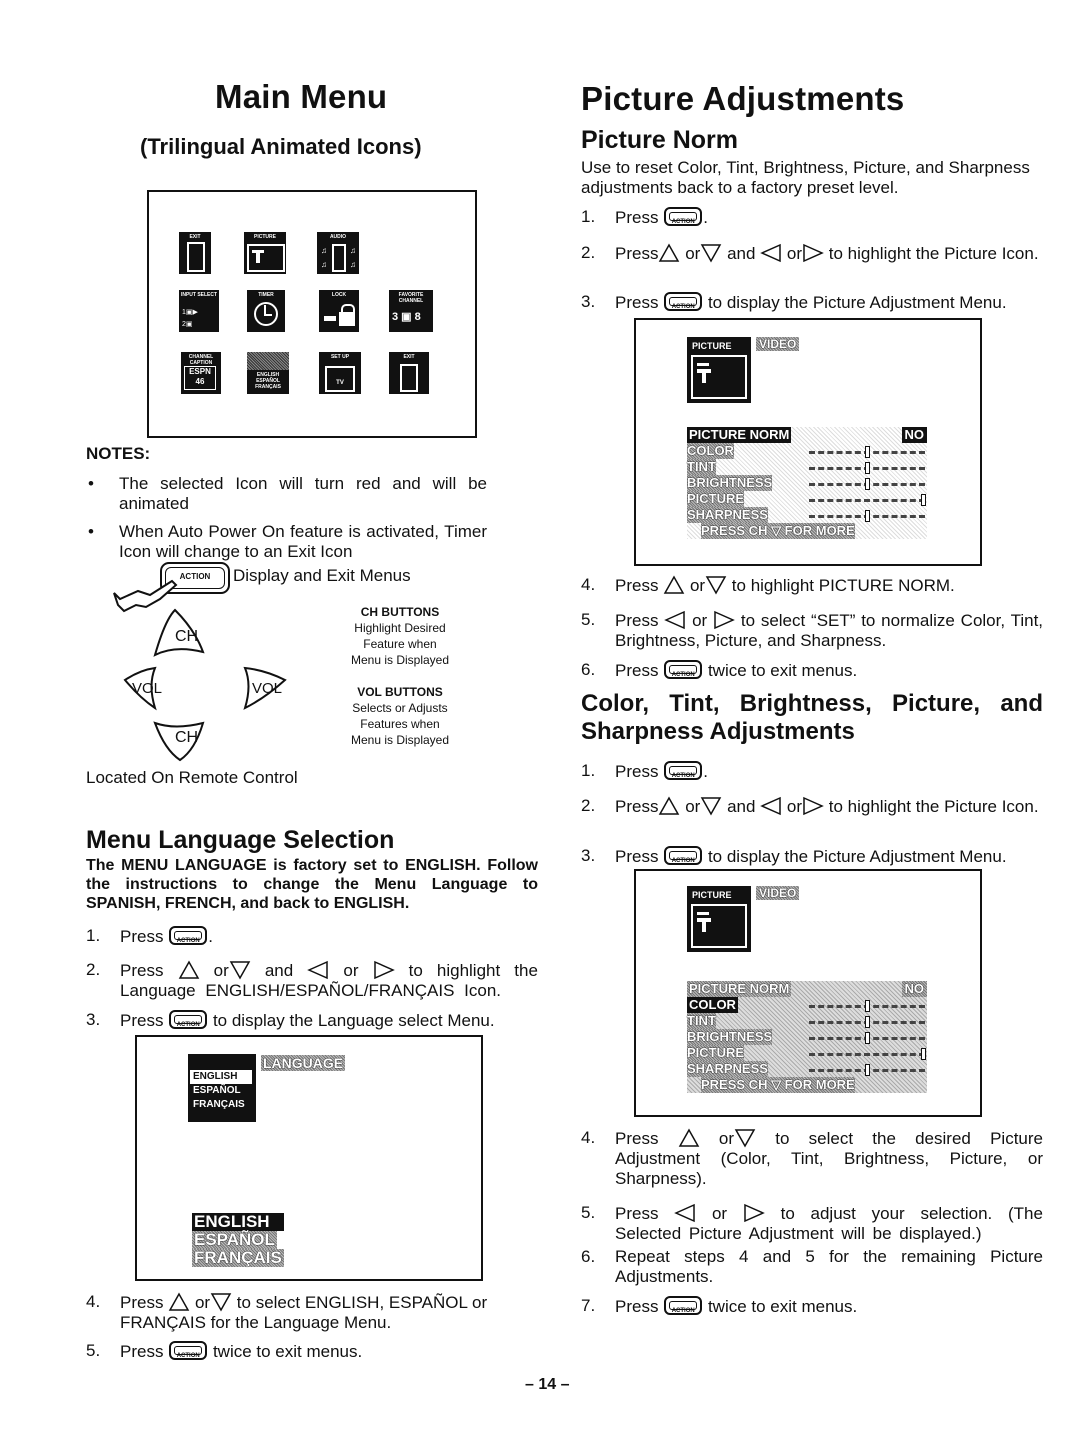  I want to click on language-list: ENGLISH ESPAÑOL FRANÇAIS, so click(238, 1240).